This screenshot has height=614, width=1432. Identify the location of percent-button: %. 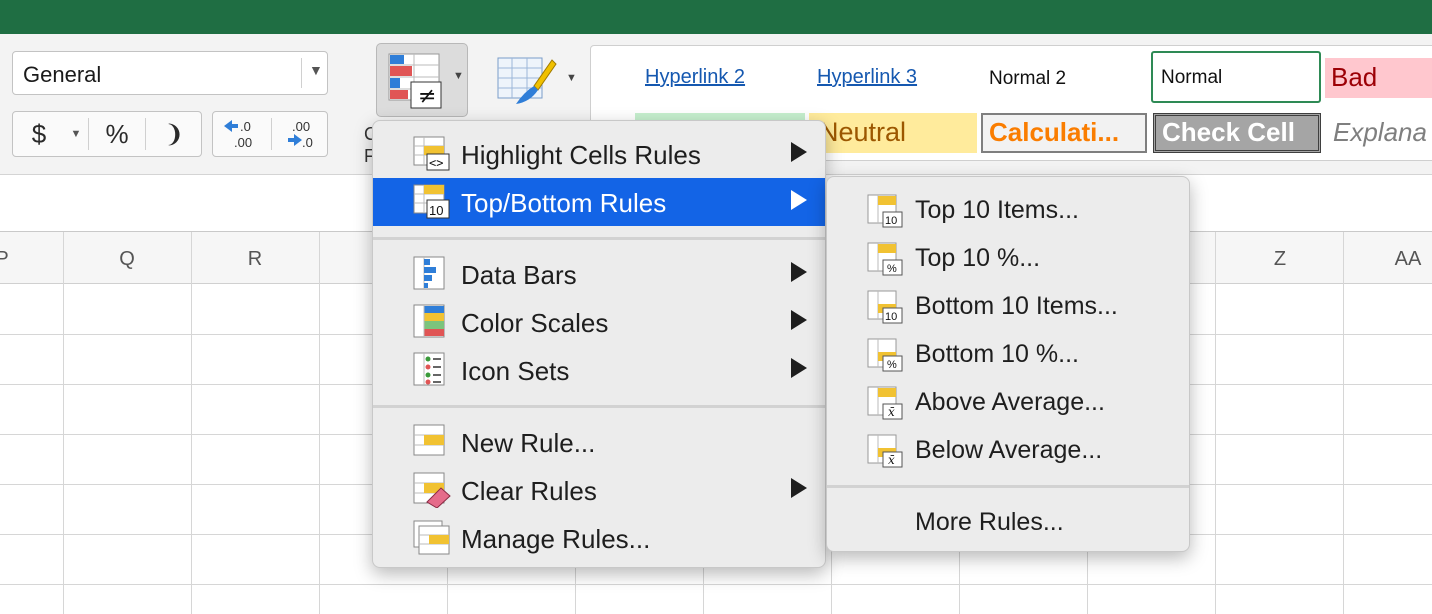
(117, 134).